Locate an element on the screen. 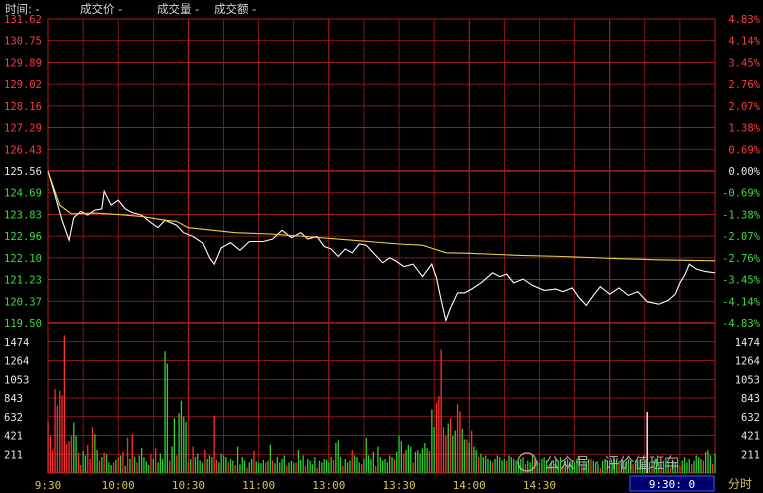  volume-tick-label: 1053 is located at coordinates (747, 380).